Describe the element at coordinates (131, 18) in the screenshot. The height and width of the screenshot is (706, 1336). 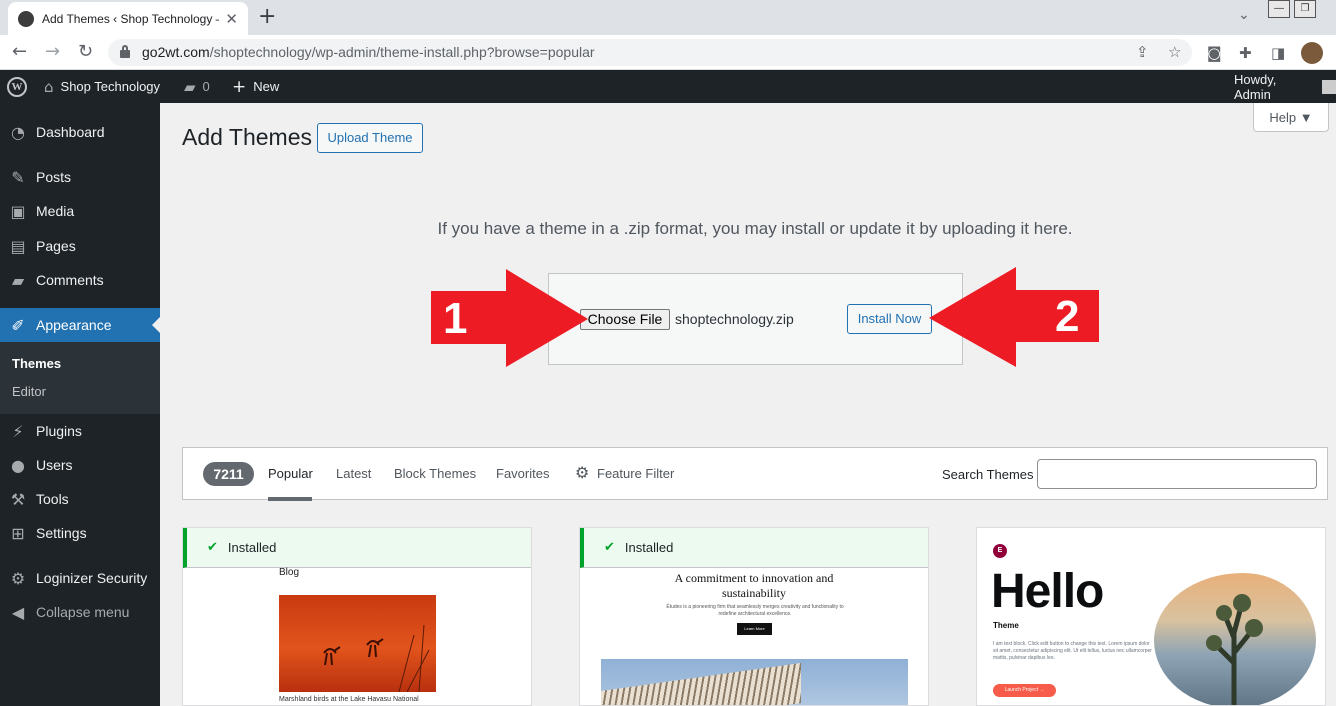
I see `tab-title: Add Themes ‹ Shop Technology —` at that location.